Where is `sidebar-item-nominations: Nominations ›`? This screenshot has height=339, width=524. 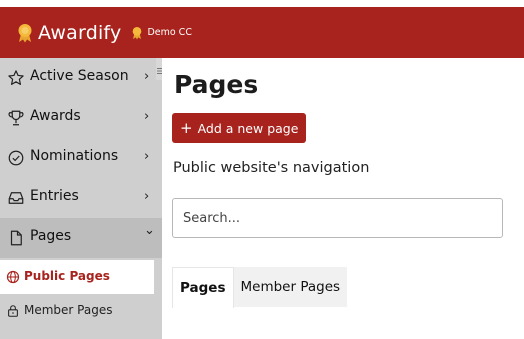
sidebar-item-nominations: Nominations › is located at coordinates (81, 158).